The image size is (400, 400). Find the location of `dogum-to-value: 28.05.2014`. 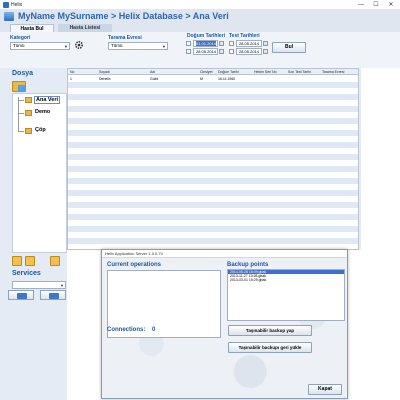

dogum-to-value: 28.05.2014 is located at coordinates (206, 51).